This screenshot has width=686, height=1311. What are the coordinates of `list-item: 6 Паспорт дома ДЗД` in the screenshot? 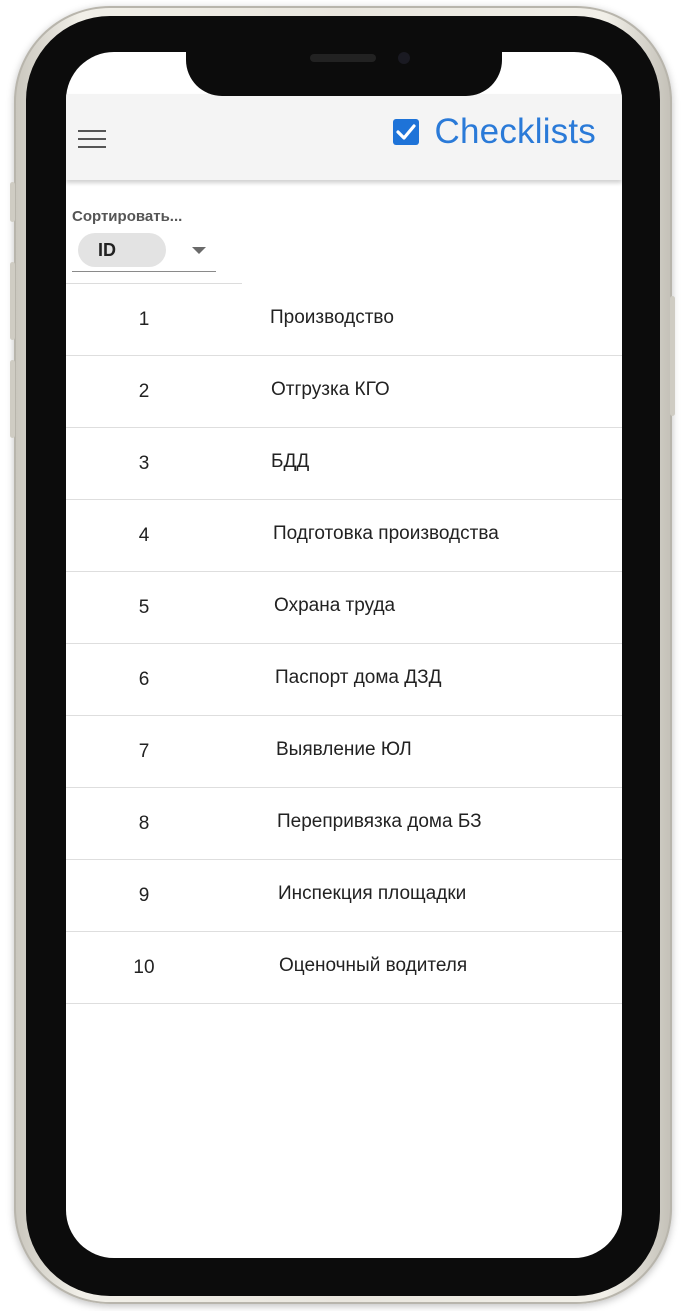 It's located at (344, 680).